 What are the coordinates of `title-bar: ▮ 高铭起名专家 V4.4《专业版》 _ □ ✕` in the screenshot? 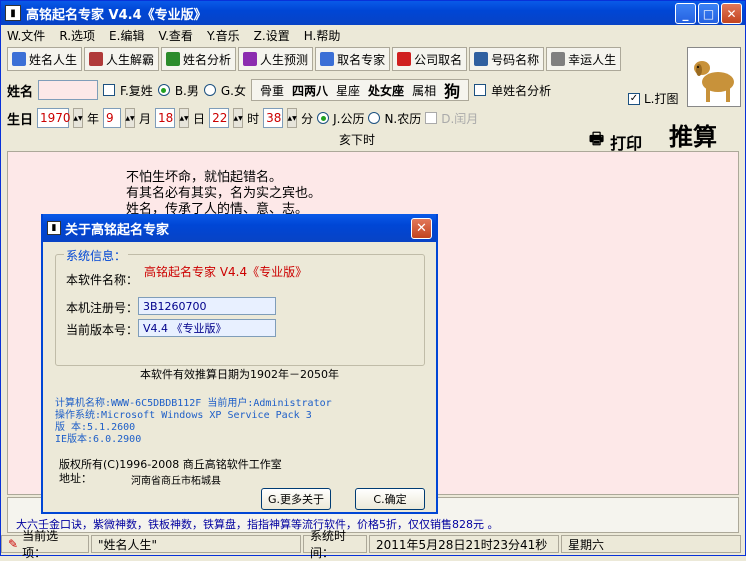 It's located at (373, 13).